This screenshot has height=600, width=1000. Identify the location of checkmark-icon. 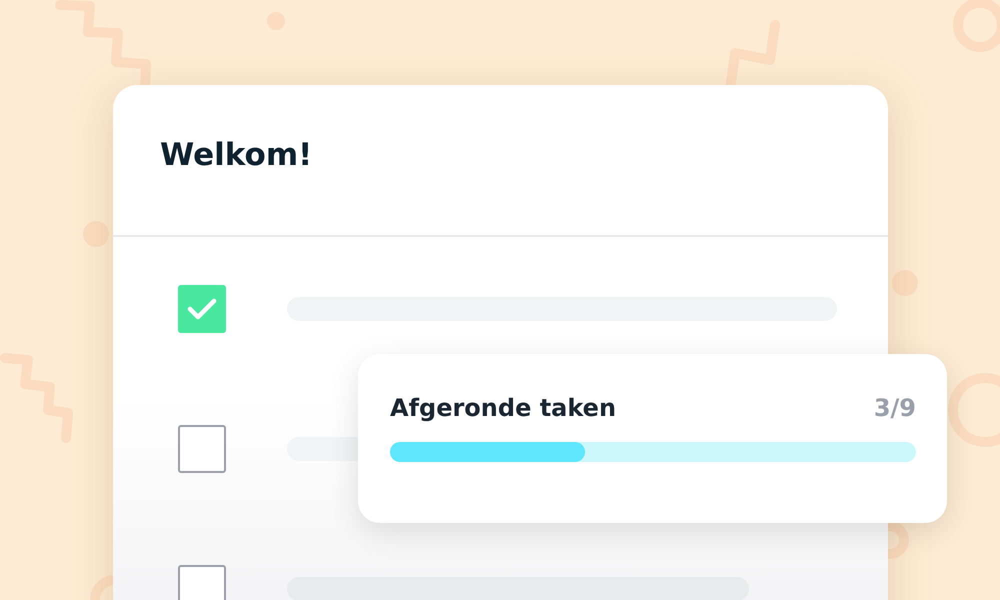
(202, 309).